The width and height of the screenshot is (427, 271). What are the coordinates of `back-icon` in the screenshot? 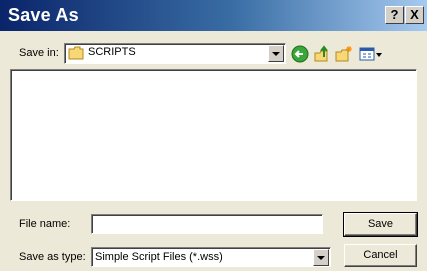 It's located at (300, 54).